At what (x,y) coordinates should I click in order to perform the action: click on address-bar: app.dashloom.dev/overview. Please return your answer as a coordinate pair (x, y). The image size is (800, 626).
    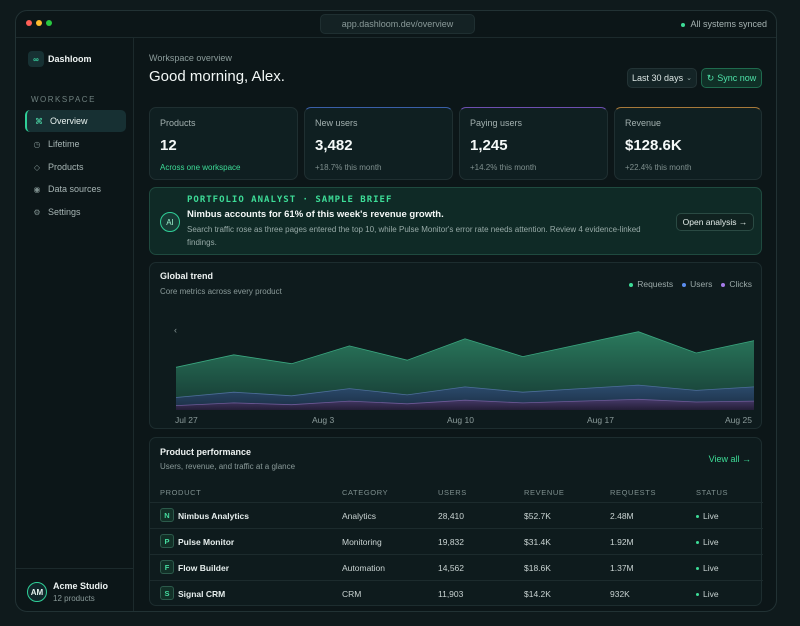
    Looking at the image, I should click on (397, 24).